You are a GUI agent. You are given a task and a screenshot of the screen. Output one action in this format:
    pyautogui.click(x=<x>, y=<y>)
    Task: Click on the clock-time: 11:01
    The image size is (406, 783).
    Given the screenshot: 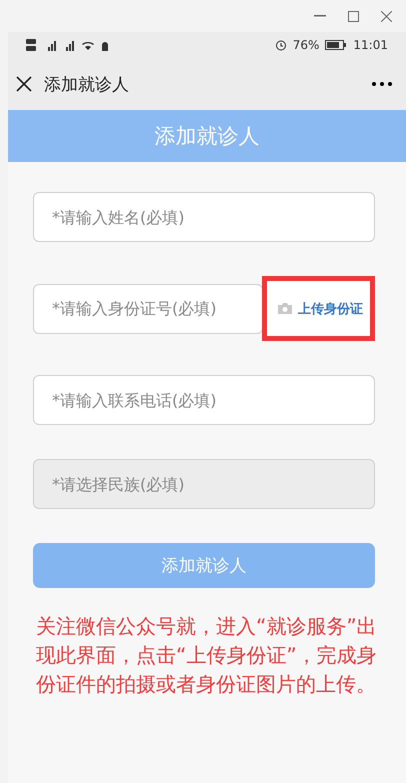 What is the action you would take?
    pyautogui.click(x=370, y=45)
    